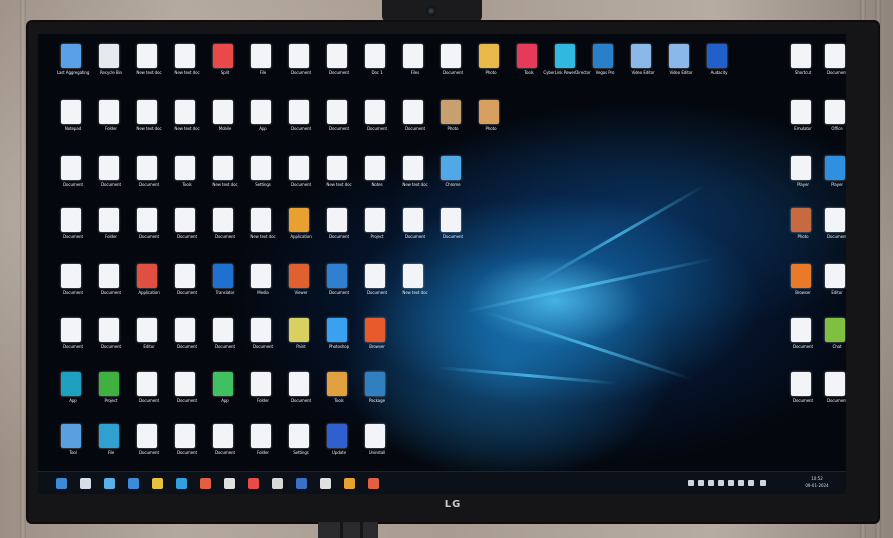 The width and height of the screenshot is (893, 538). I want to click on desktop-icon: New text doc, so click(415, 287).